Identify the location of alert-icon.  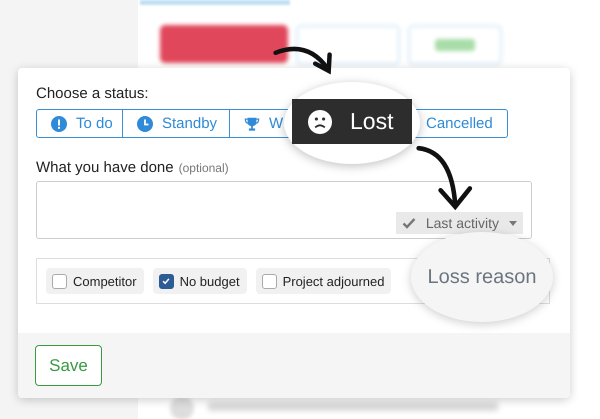
(59, 124).